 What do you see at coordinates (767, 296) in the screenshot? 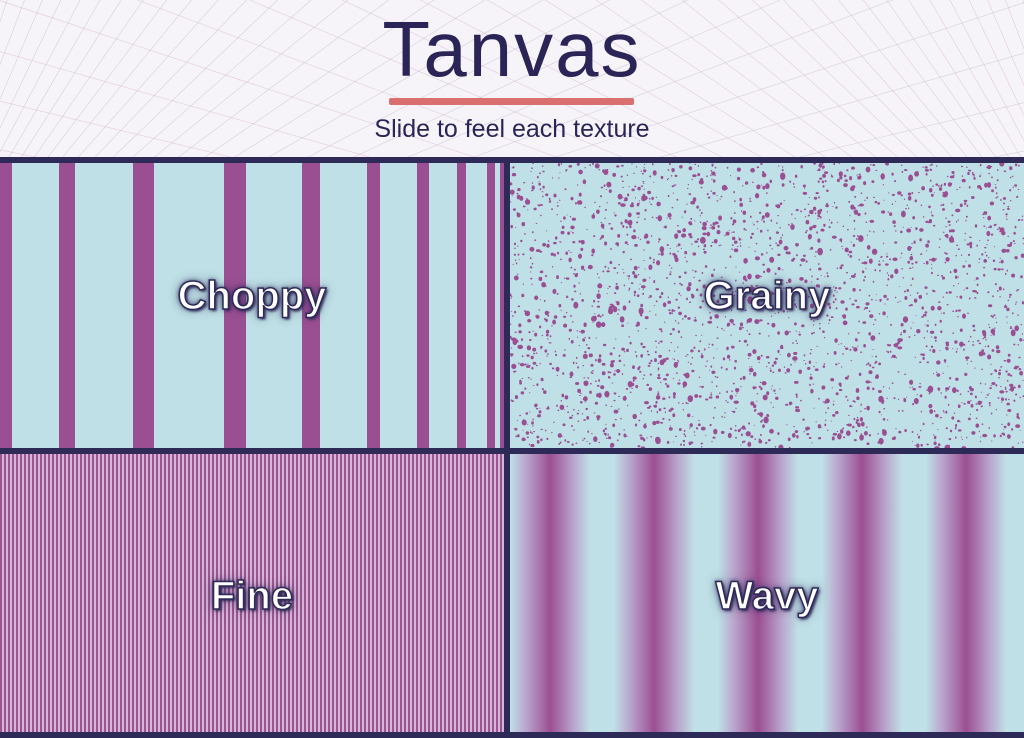
I see `texture-label-grainy: Grainy` at bounding box center [767, 296].